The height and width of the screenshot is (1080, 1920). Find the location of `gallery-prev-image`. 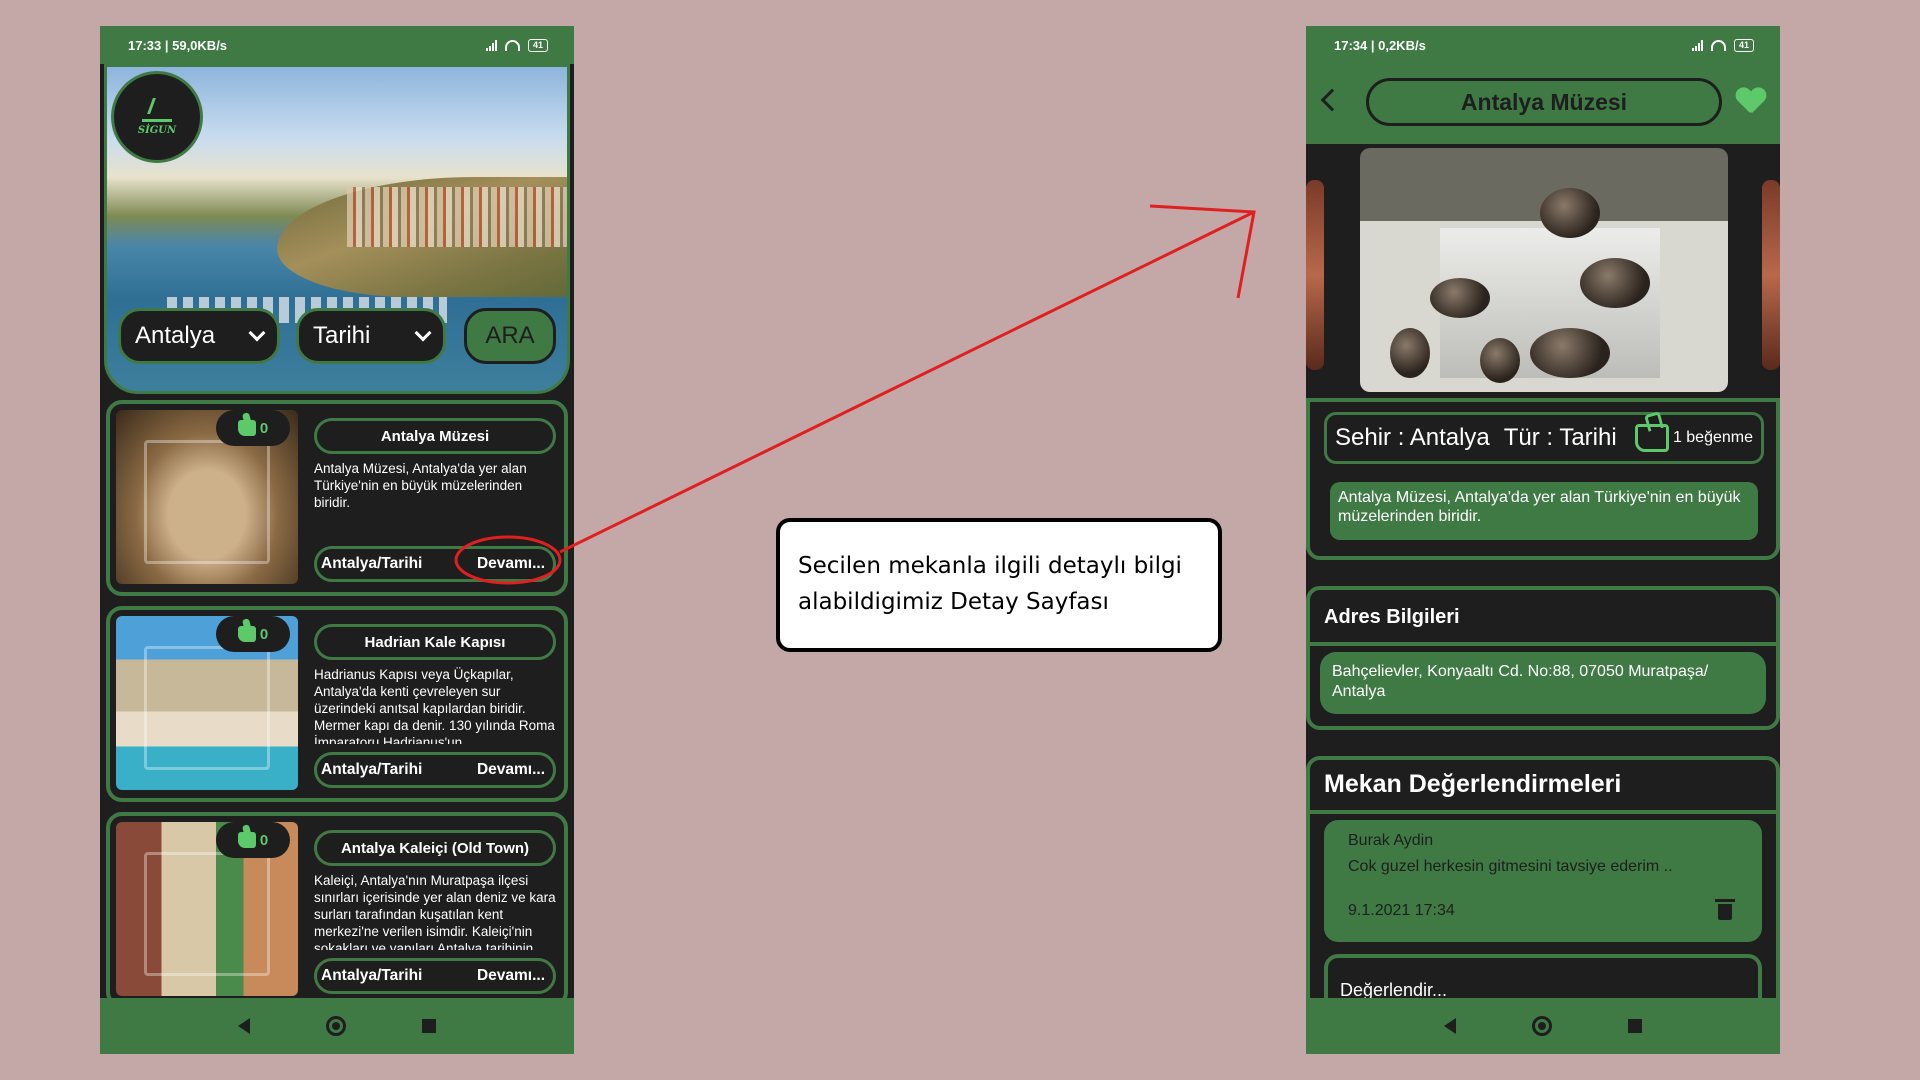

gallery-prev-image is located at coordinates (1315, 275).